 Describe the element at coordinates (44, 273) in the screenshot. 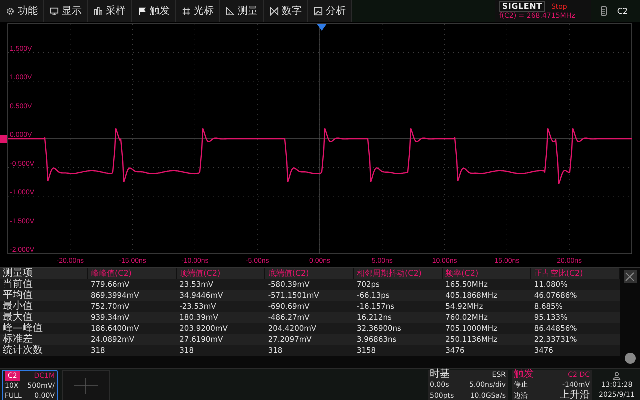

I see `column-header: 测量项` at that location.